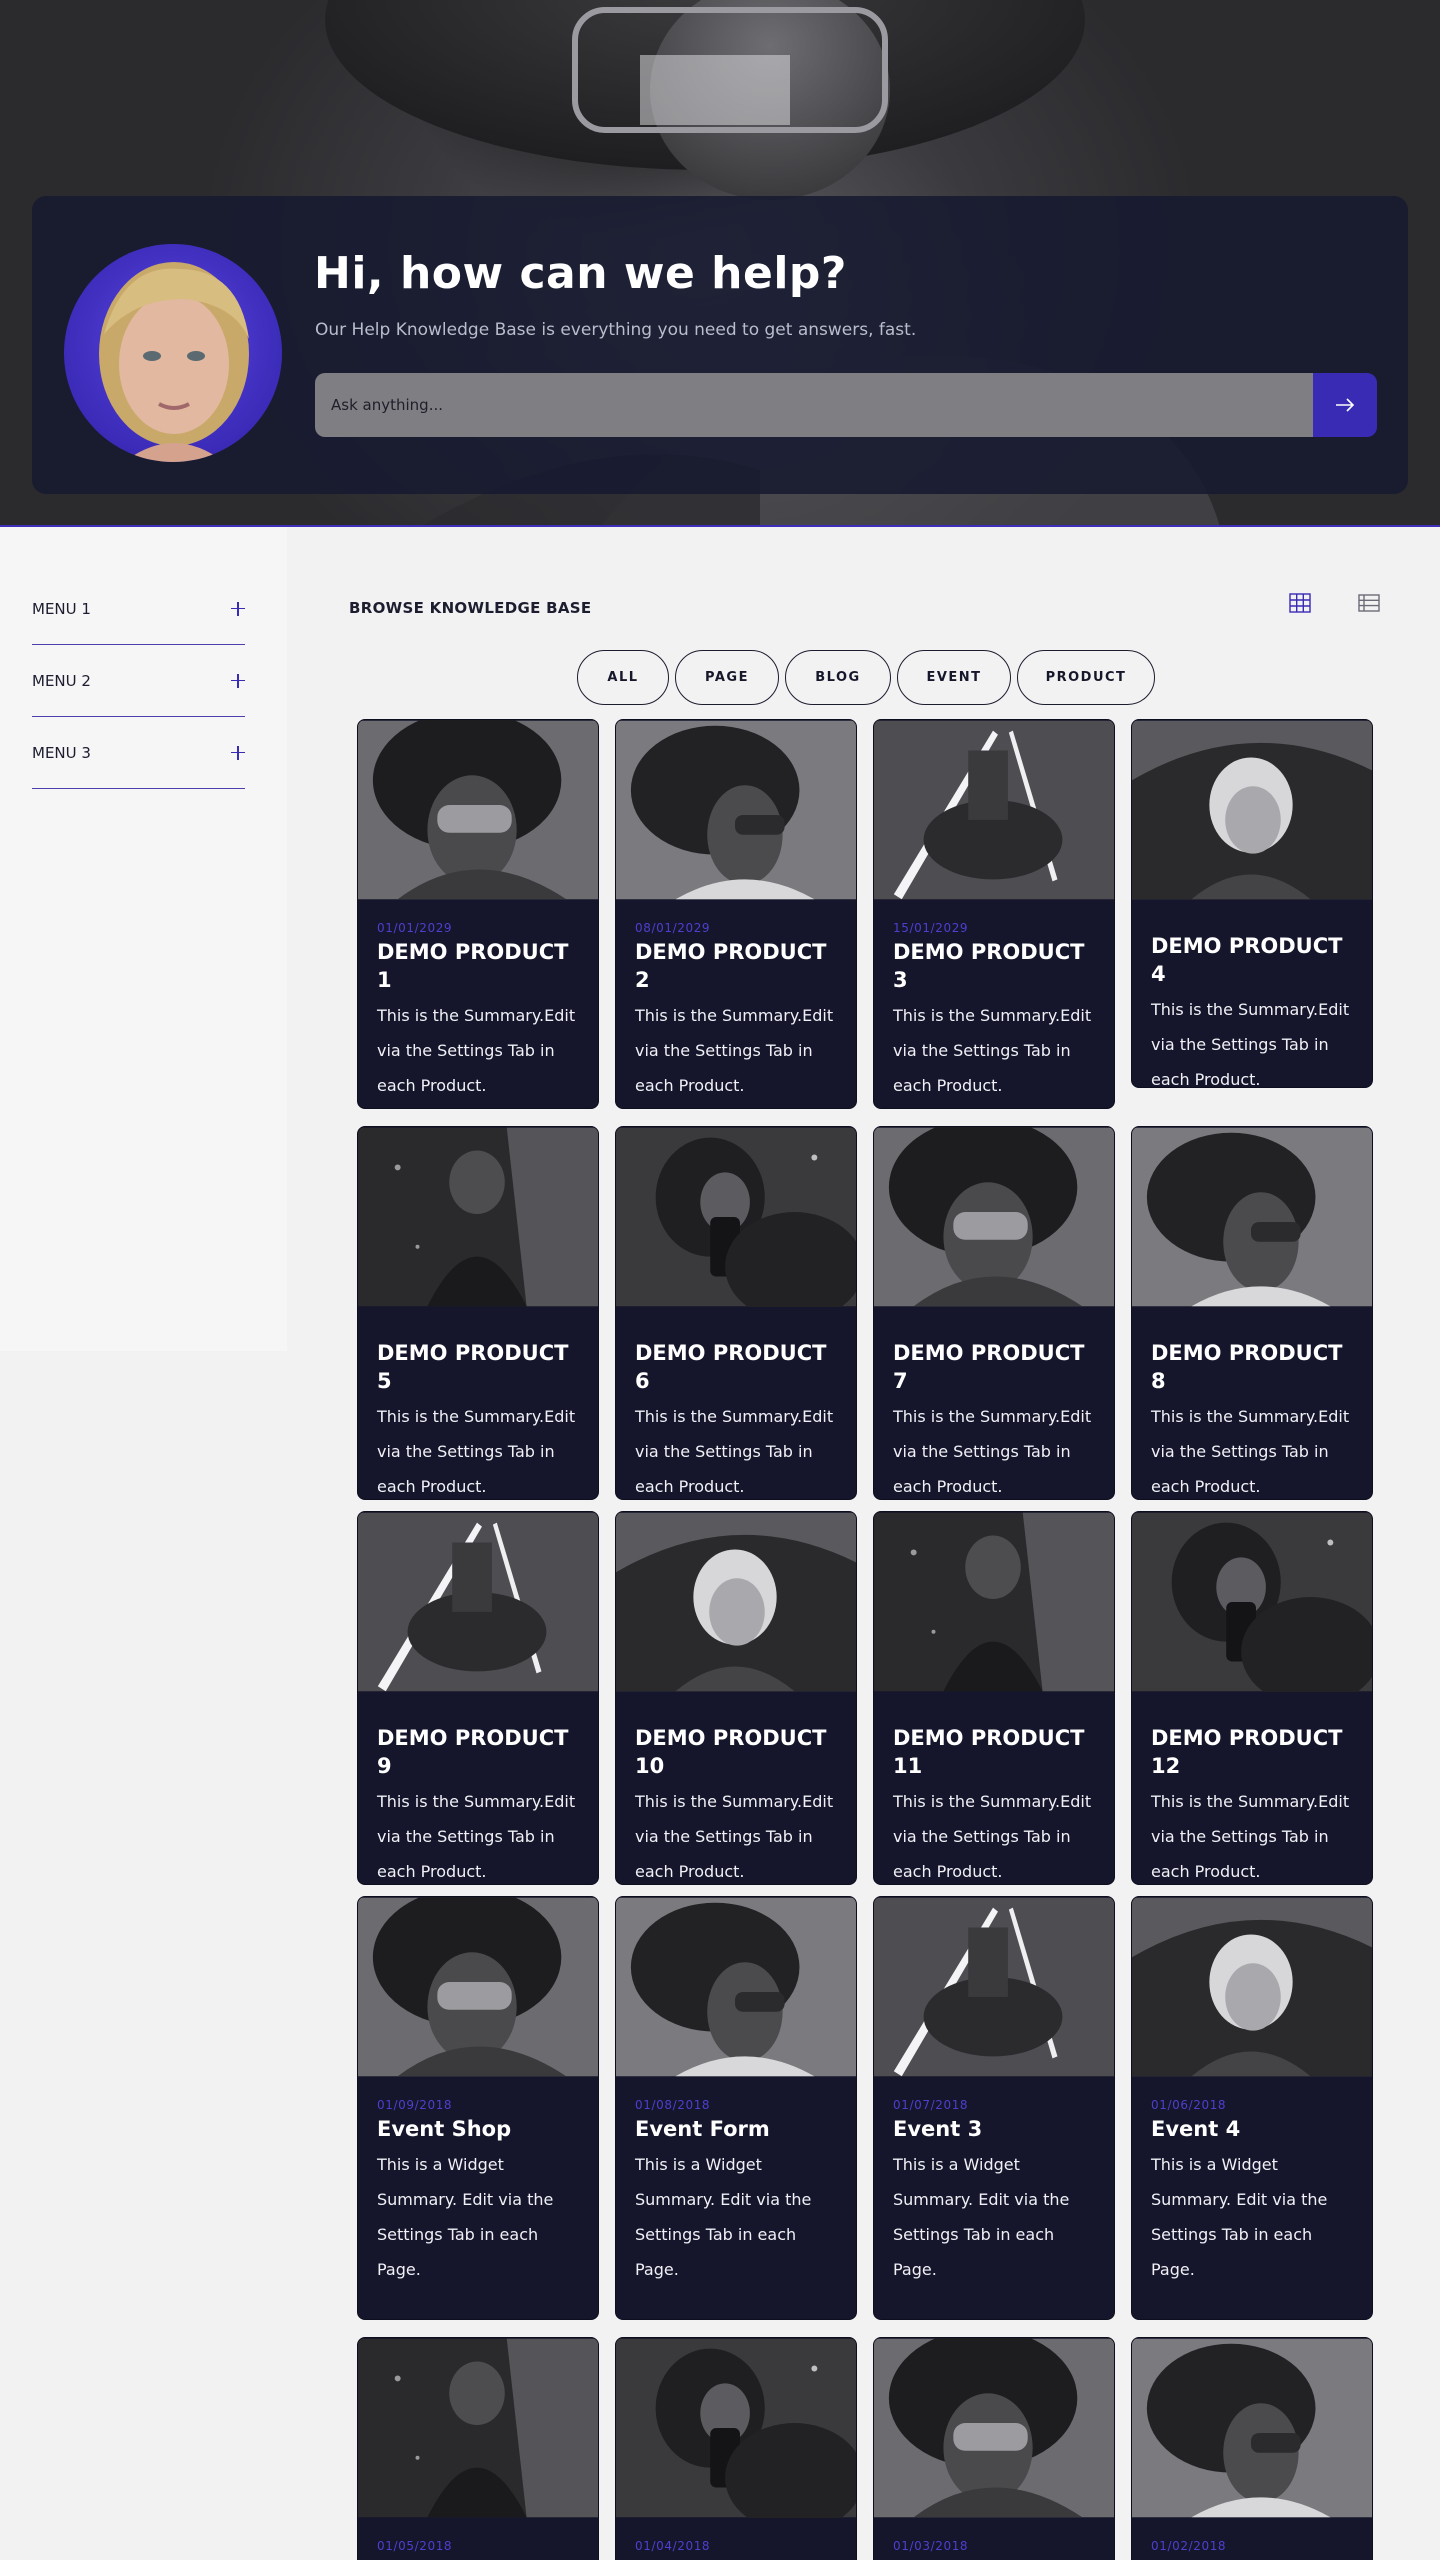 The height and width of the screenshot is (2560, 1440). What do you see at coordinates (1370, 604) in the screenshot?
I see `list-view-button` at bounding box center [1370, 604].